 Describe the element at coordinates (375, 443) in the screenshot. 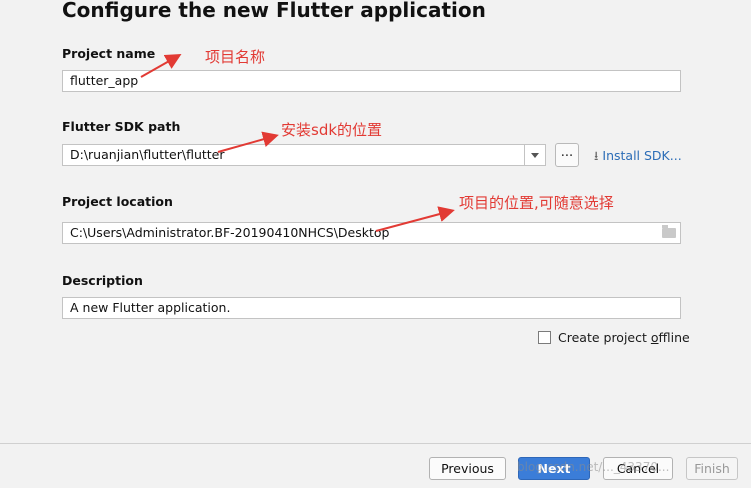

I see `footer-divider` at that location.